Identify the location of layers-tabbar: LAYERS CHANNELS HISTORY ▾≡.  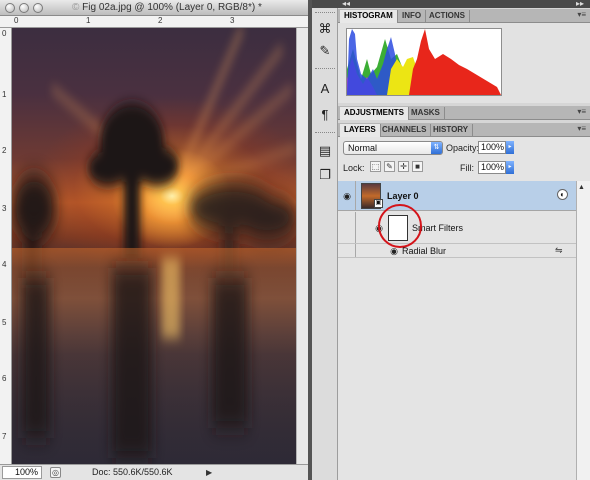
(464, 130).